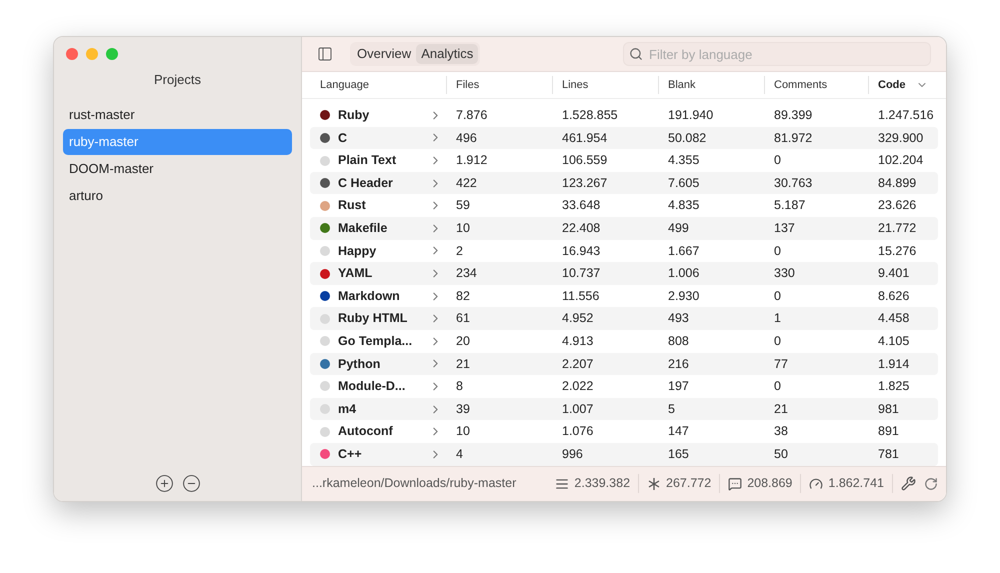  Describe the element at coordinates (572, 453) in the screenshot. I see `table-cell: 996` at that location.